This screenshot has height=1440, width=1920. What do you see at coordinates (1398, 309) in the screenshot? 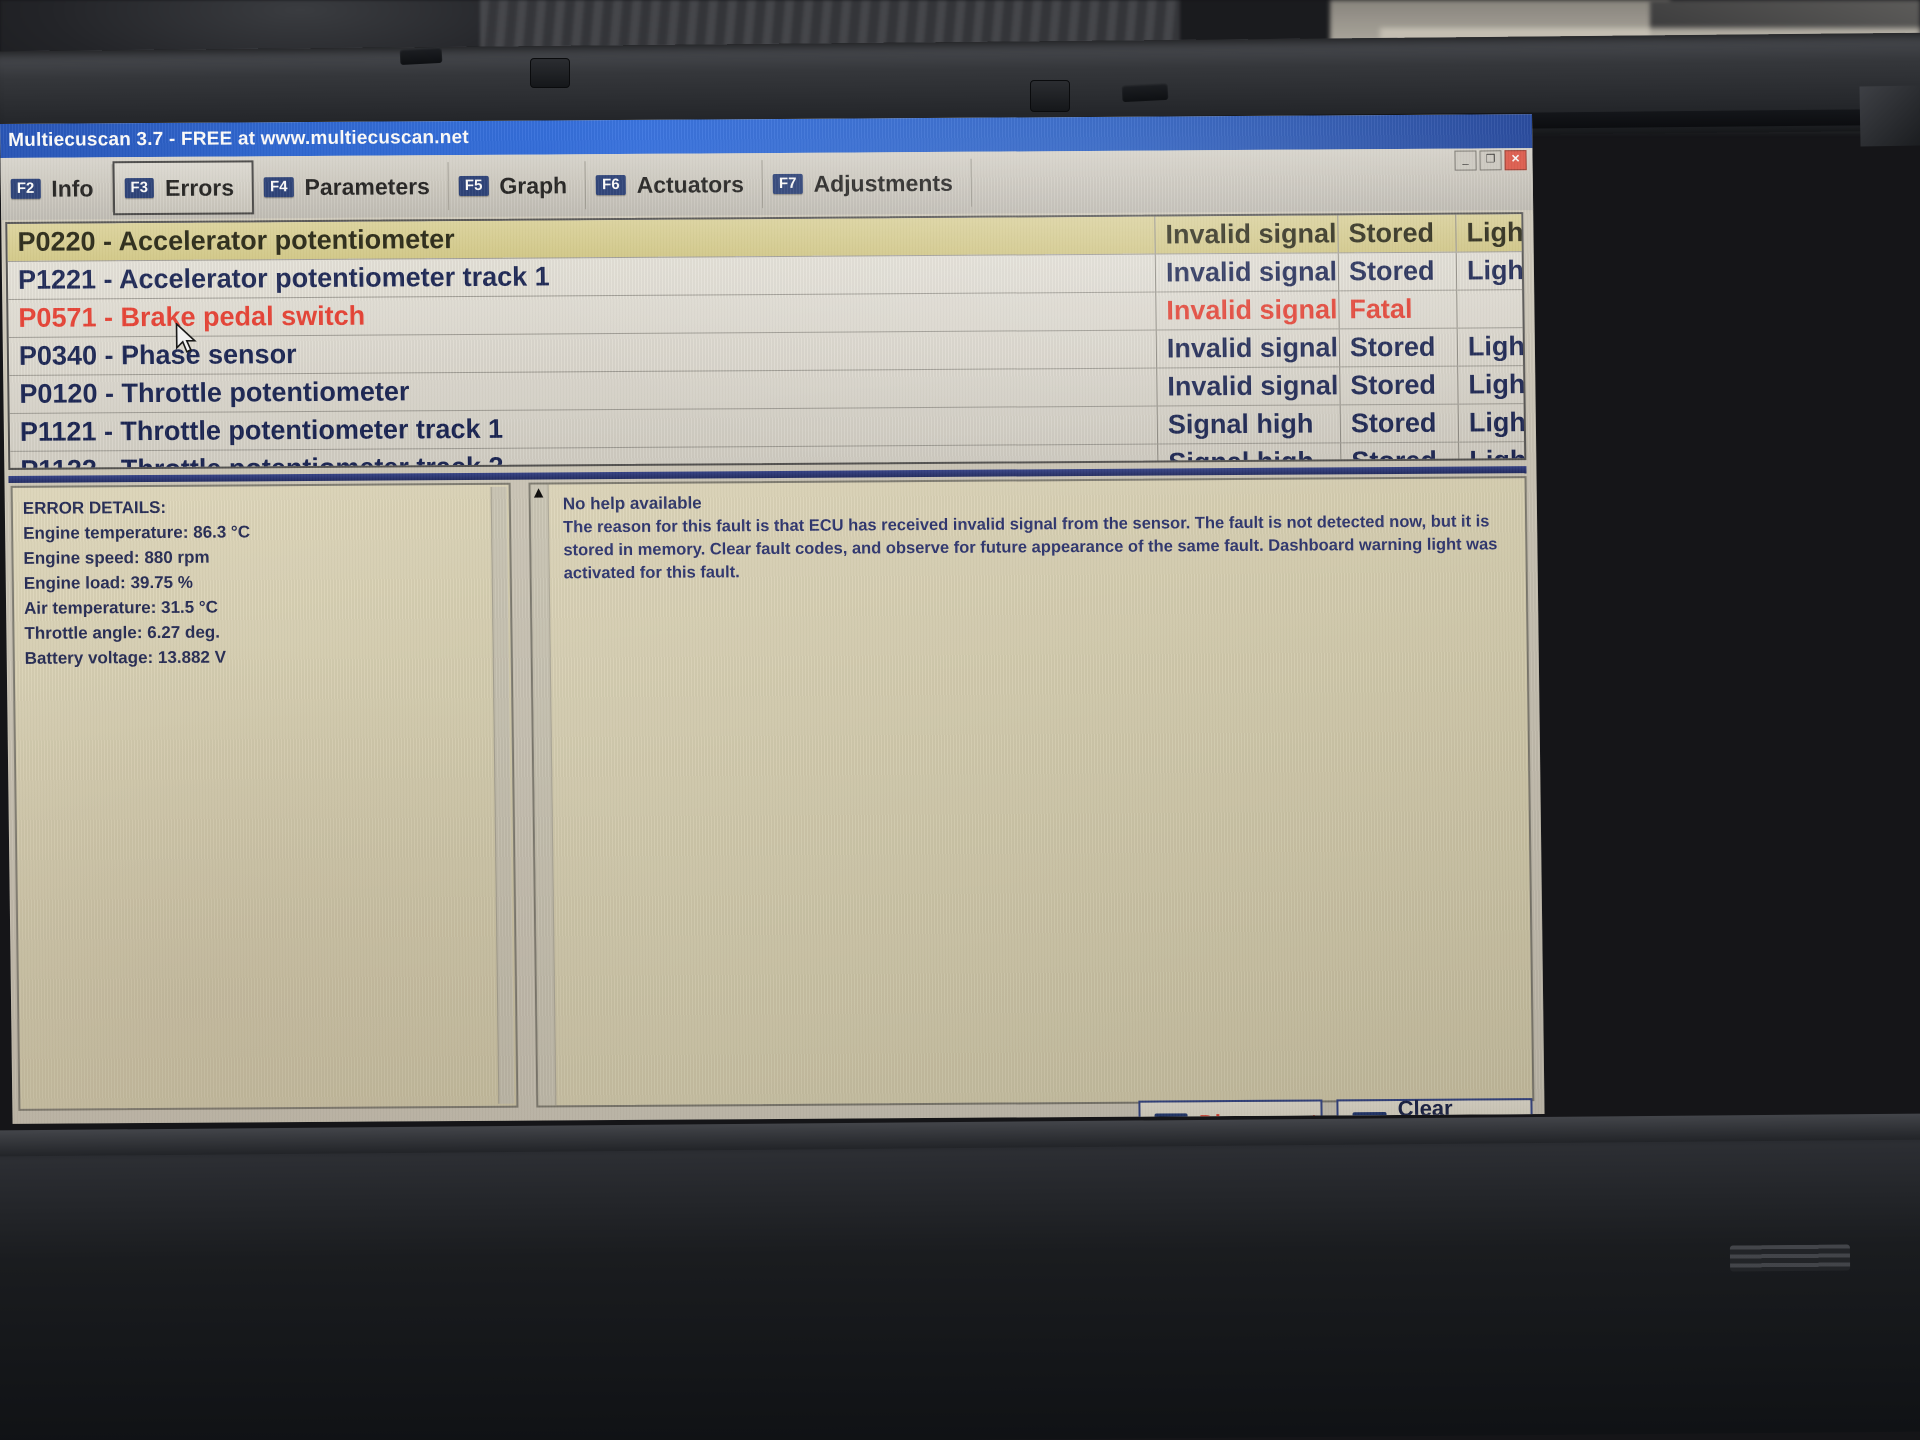
I see `error-stored-status: Fatal` at bounding box center [1398, 309].